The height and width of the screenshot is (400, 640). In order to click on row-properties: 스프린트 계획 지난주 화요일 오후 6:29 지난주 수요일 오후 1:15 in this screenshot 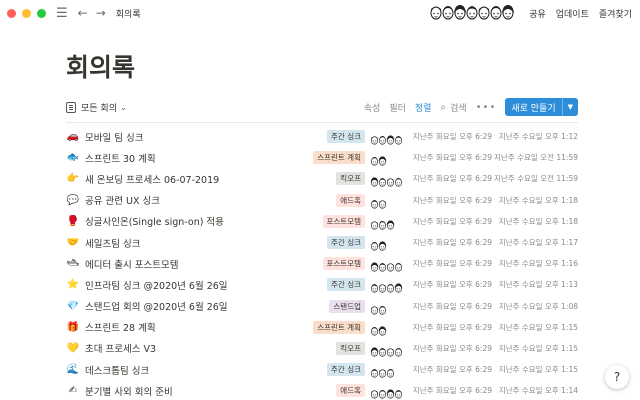, I will do `click(445, 327)`.